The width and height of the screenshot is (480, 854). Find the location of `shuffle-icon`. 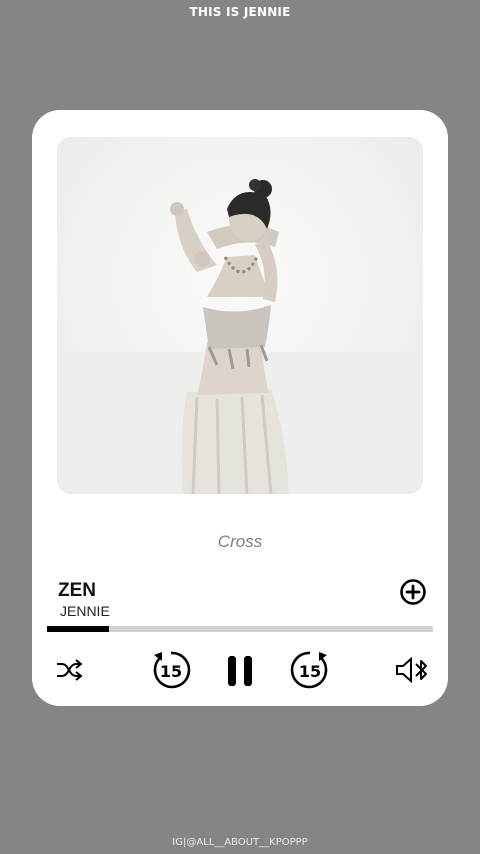

shuffle-icon is located at coordinates (70, 670).